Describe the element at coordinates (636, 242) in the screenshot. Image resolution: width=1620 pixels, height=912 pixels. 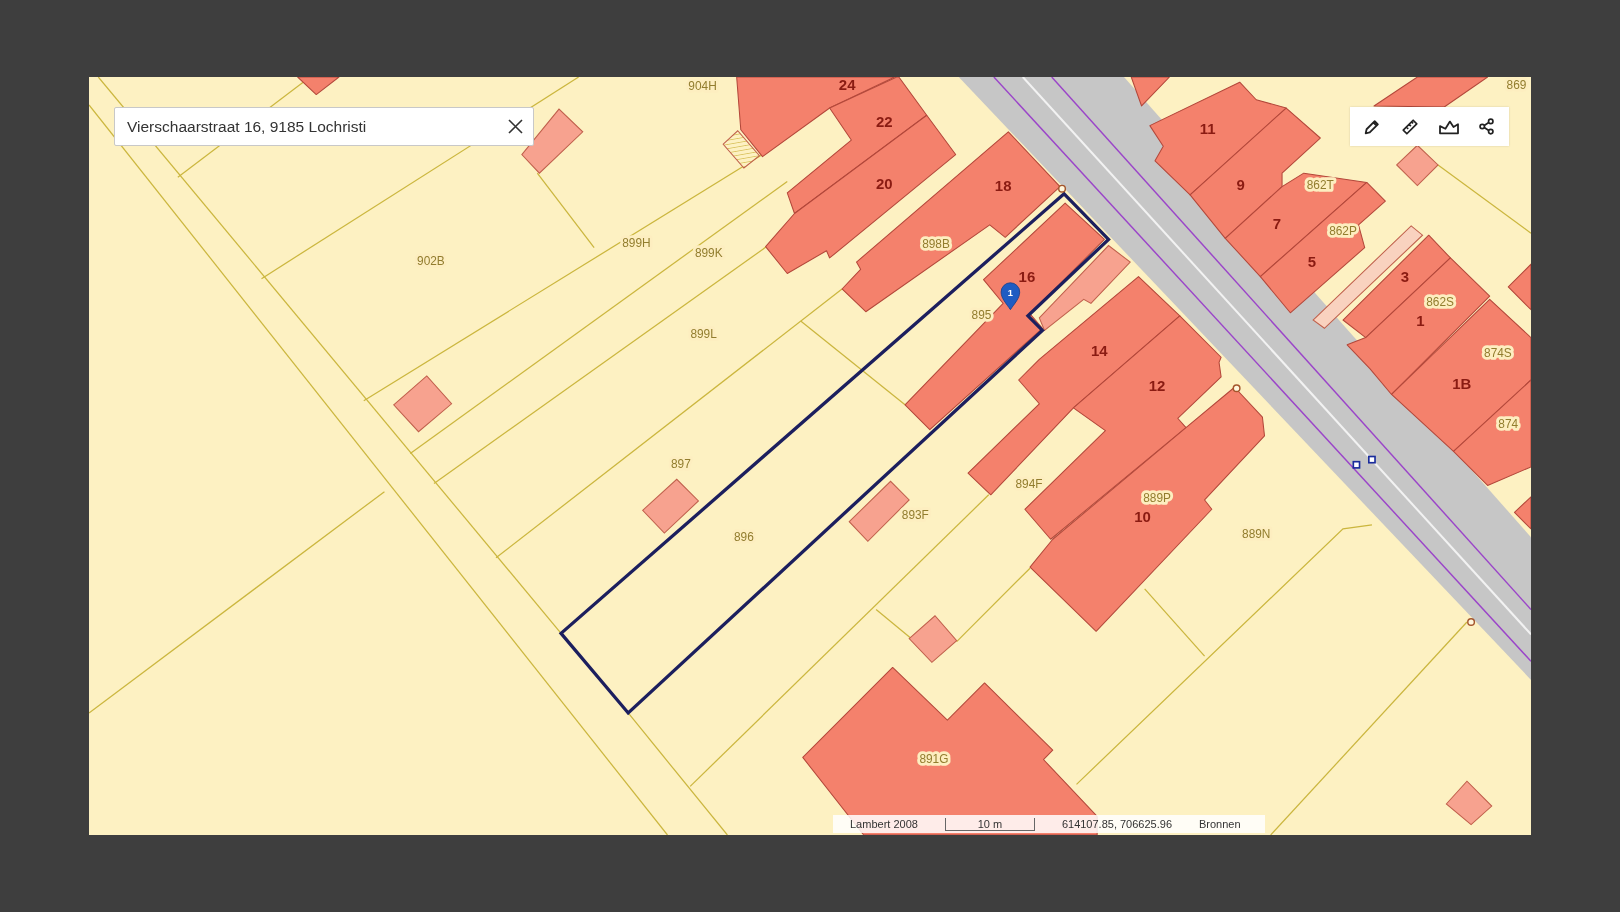
I see `parcel-number-label: 899H` at that location.